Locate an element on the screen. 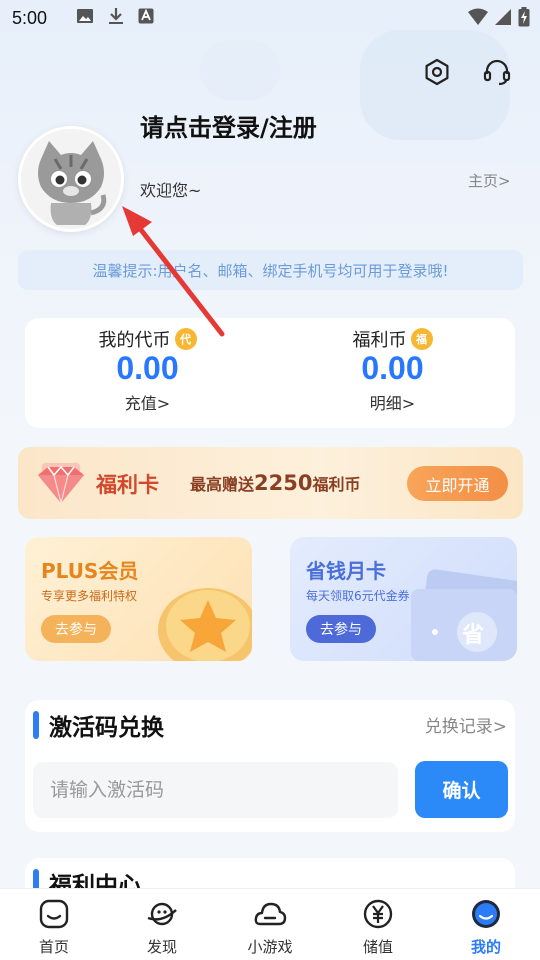 The image size is (540, 960). login-tip-banner: 温馨提示:用户名、邮箱、绑定手机号均可用于登录哦! is located at coordinates (270, 270).